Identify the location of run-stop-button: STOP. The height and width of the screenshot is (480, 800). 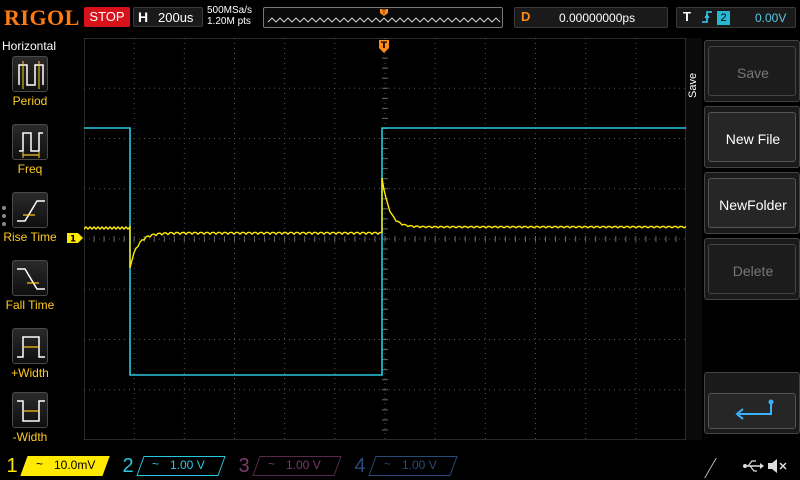
(107, 17).